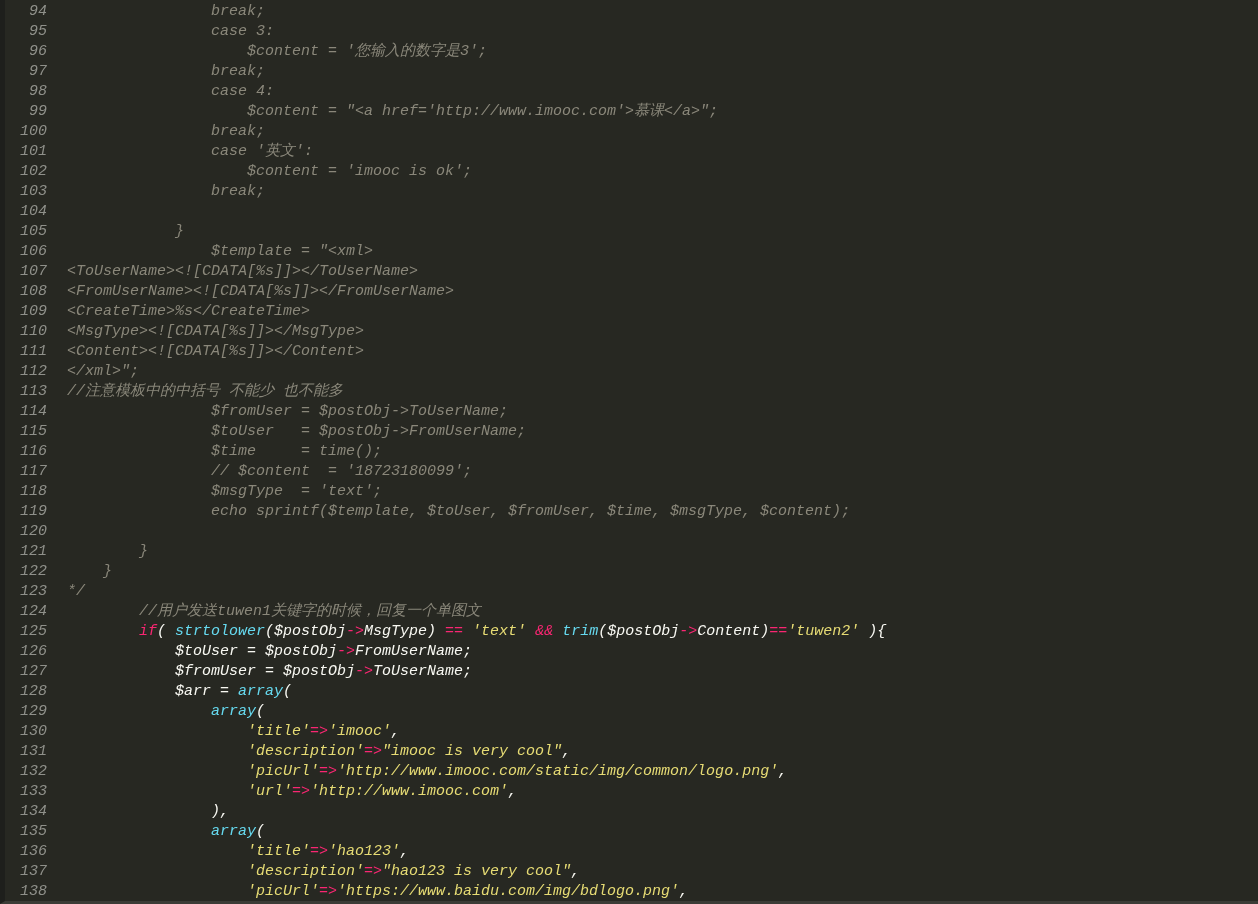 Image resolution: width=1258 pixels, height=904 pixels. Describe the element at coordinates (33, 891) in the screenshot. I see `line-number: 138` at that location.